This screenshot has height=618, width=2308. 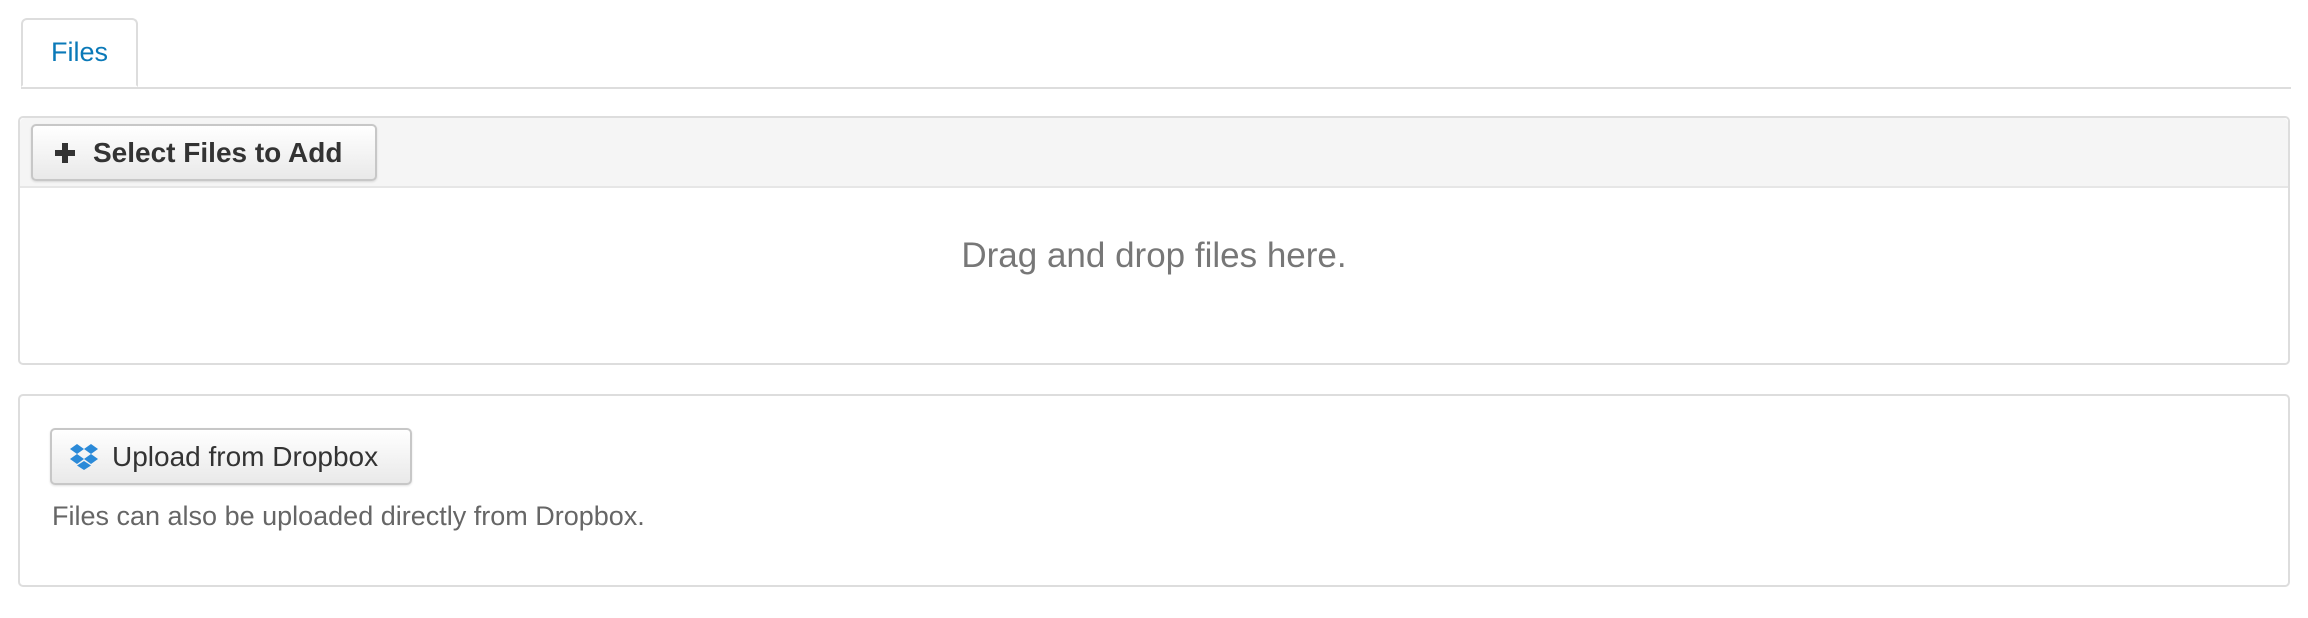 I want to click on upload-toolbar: Select Files to Add, so click(x=1154, y=153).